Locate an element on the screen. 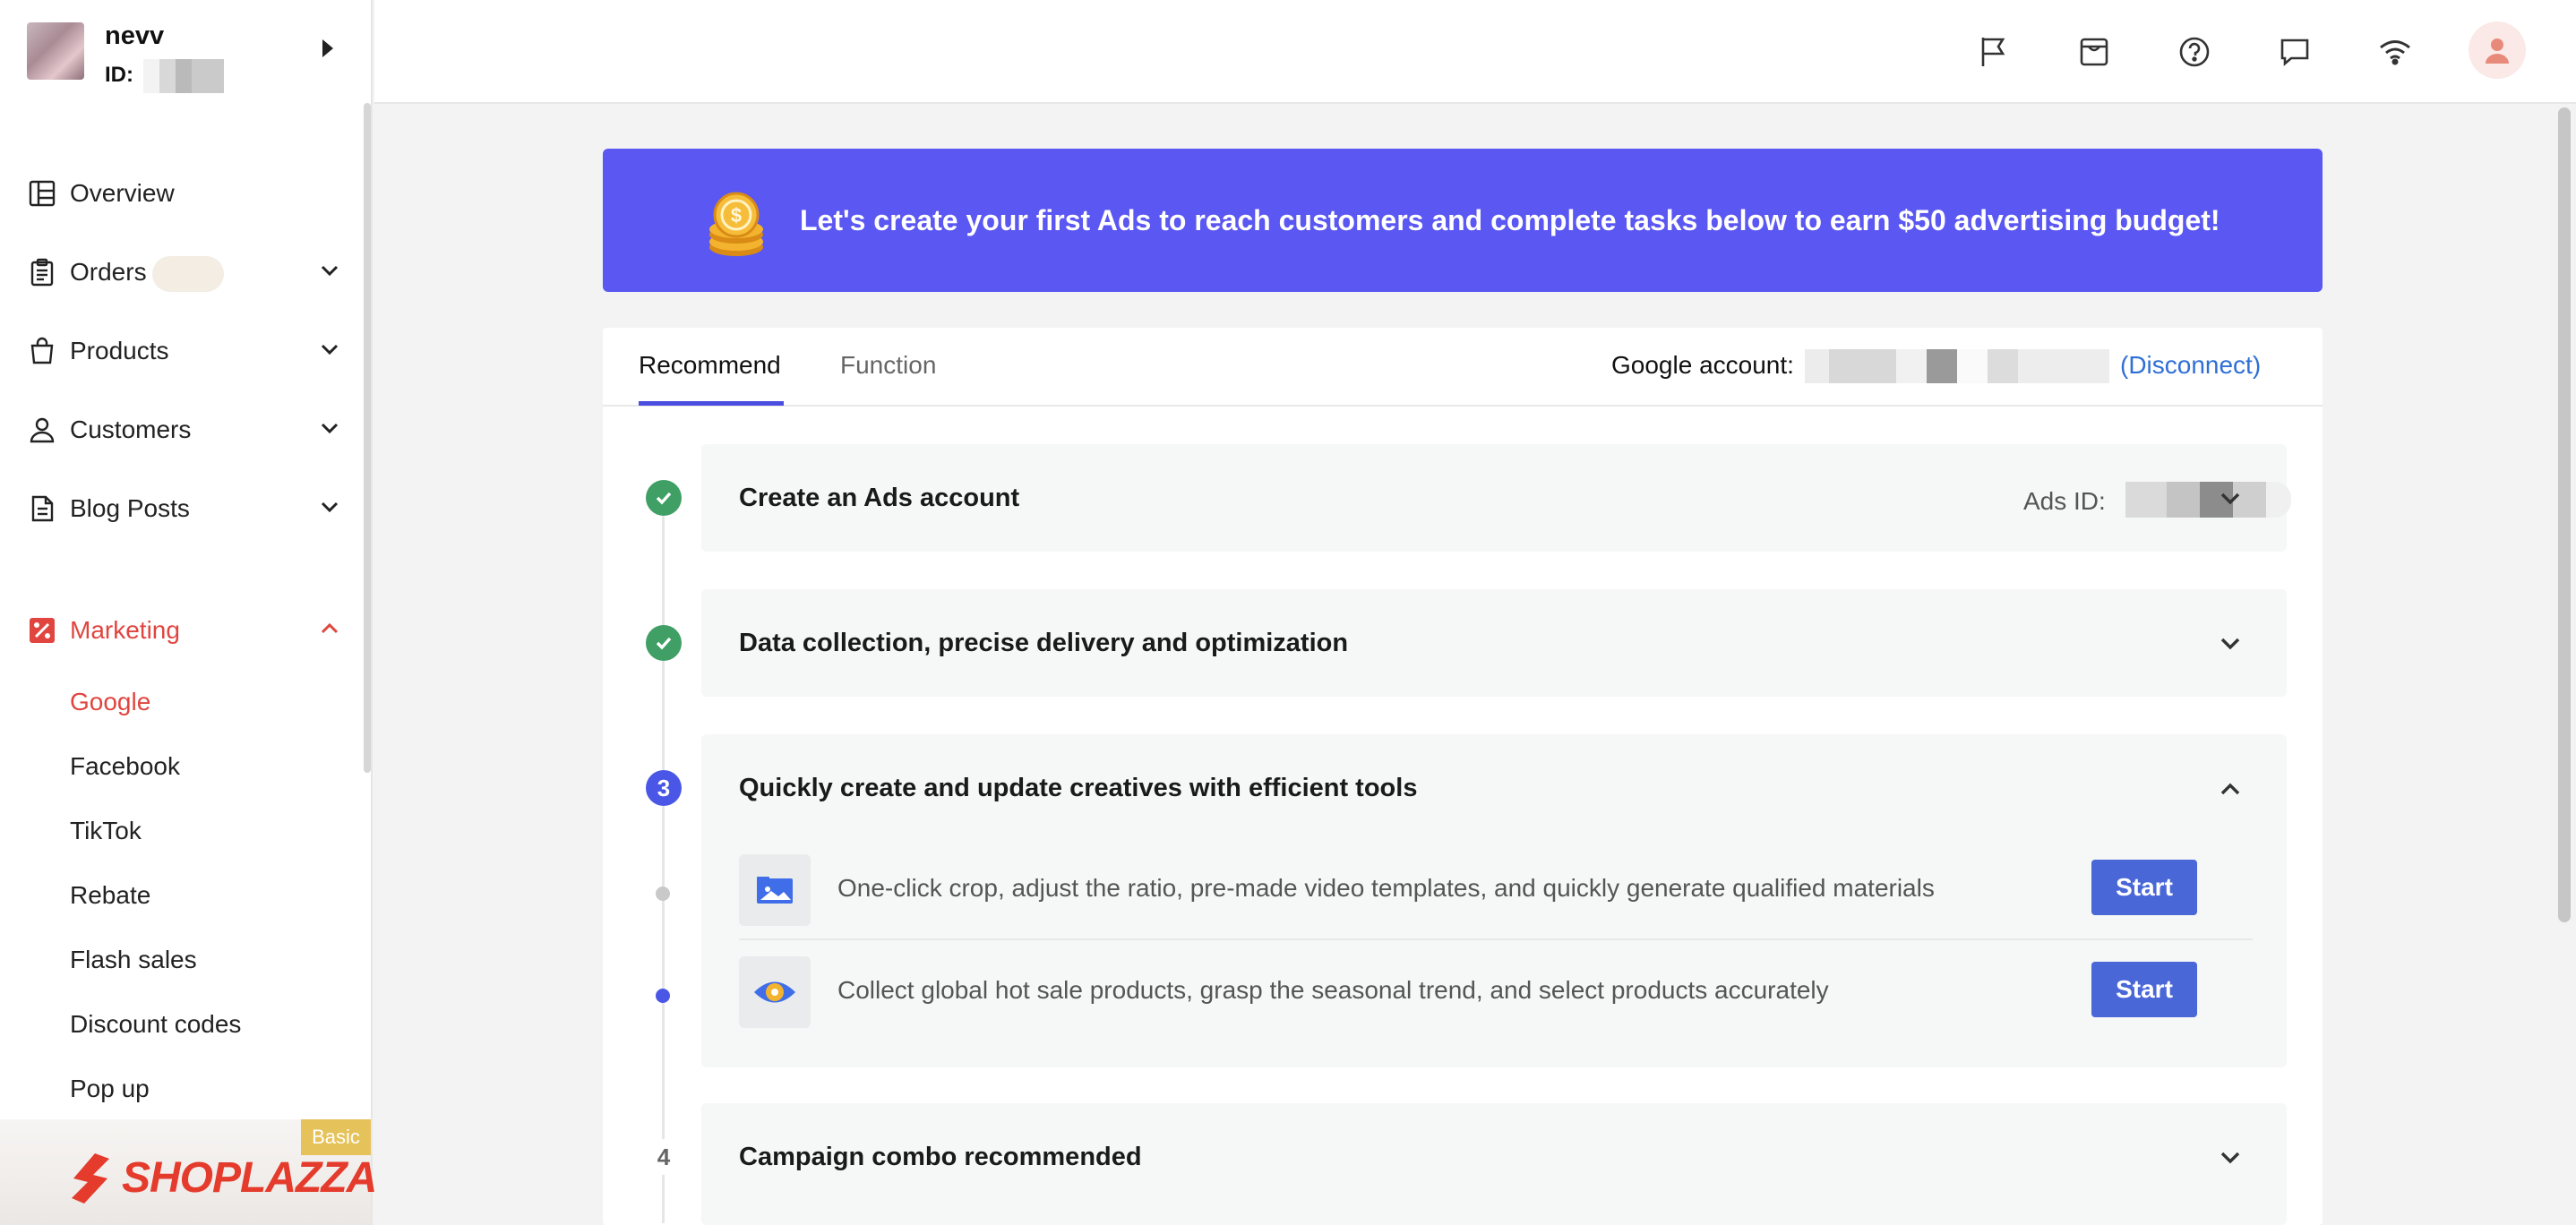 The height and width of the screenshot is (1225, 2576). sidebar-item-overview: Overview is located at coordinates (179, 193).